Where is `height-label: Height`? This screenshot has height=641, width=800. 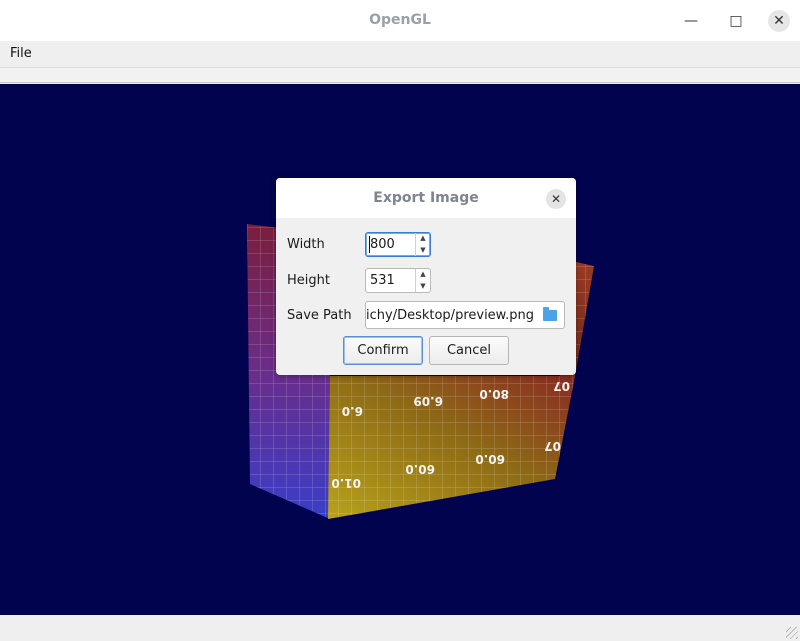 height-label: Height is located at coordinates (308, 280).